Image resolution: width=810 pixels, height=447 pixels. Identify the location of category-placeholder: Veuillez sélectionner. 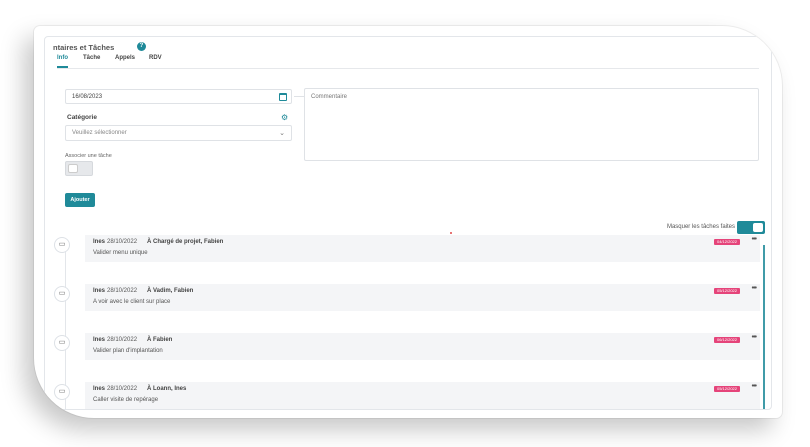
(99, 133).